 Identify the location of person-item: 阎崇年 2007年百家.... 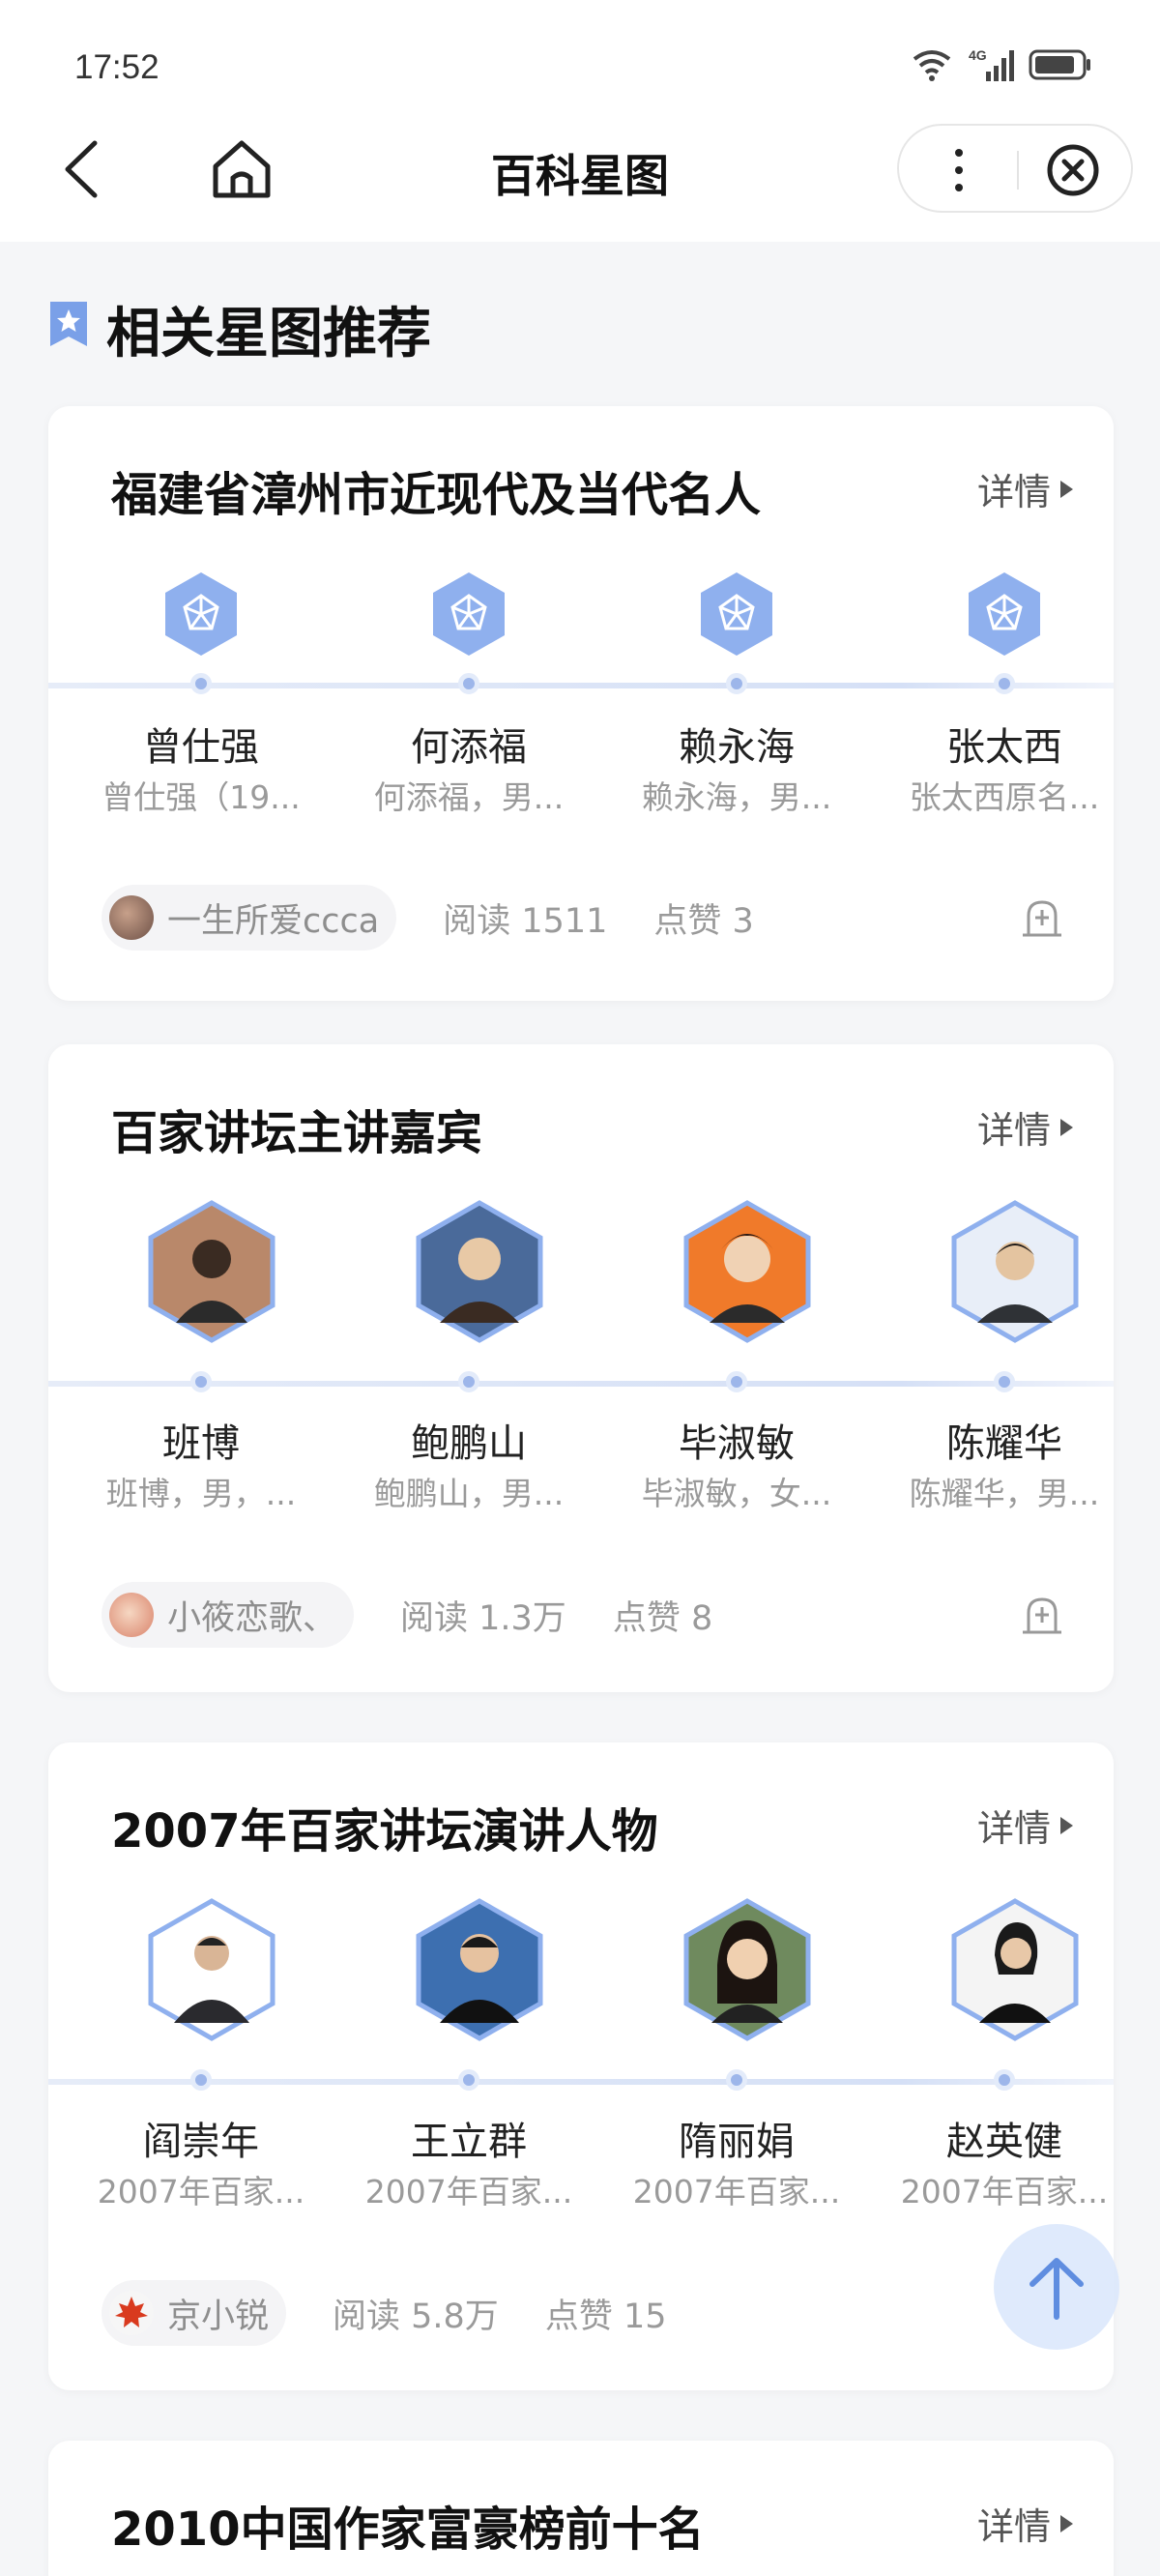
(201, 2062).